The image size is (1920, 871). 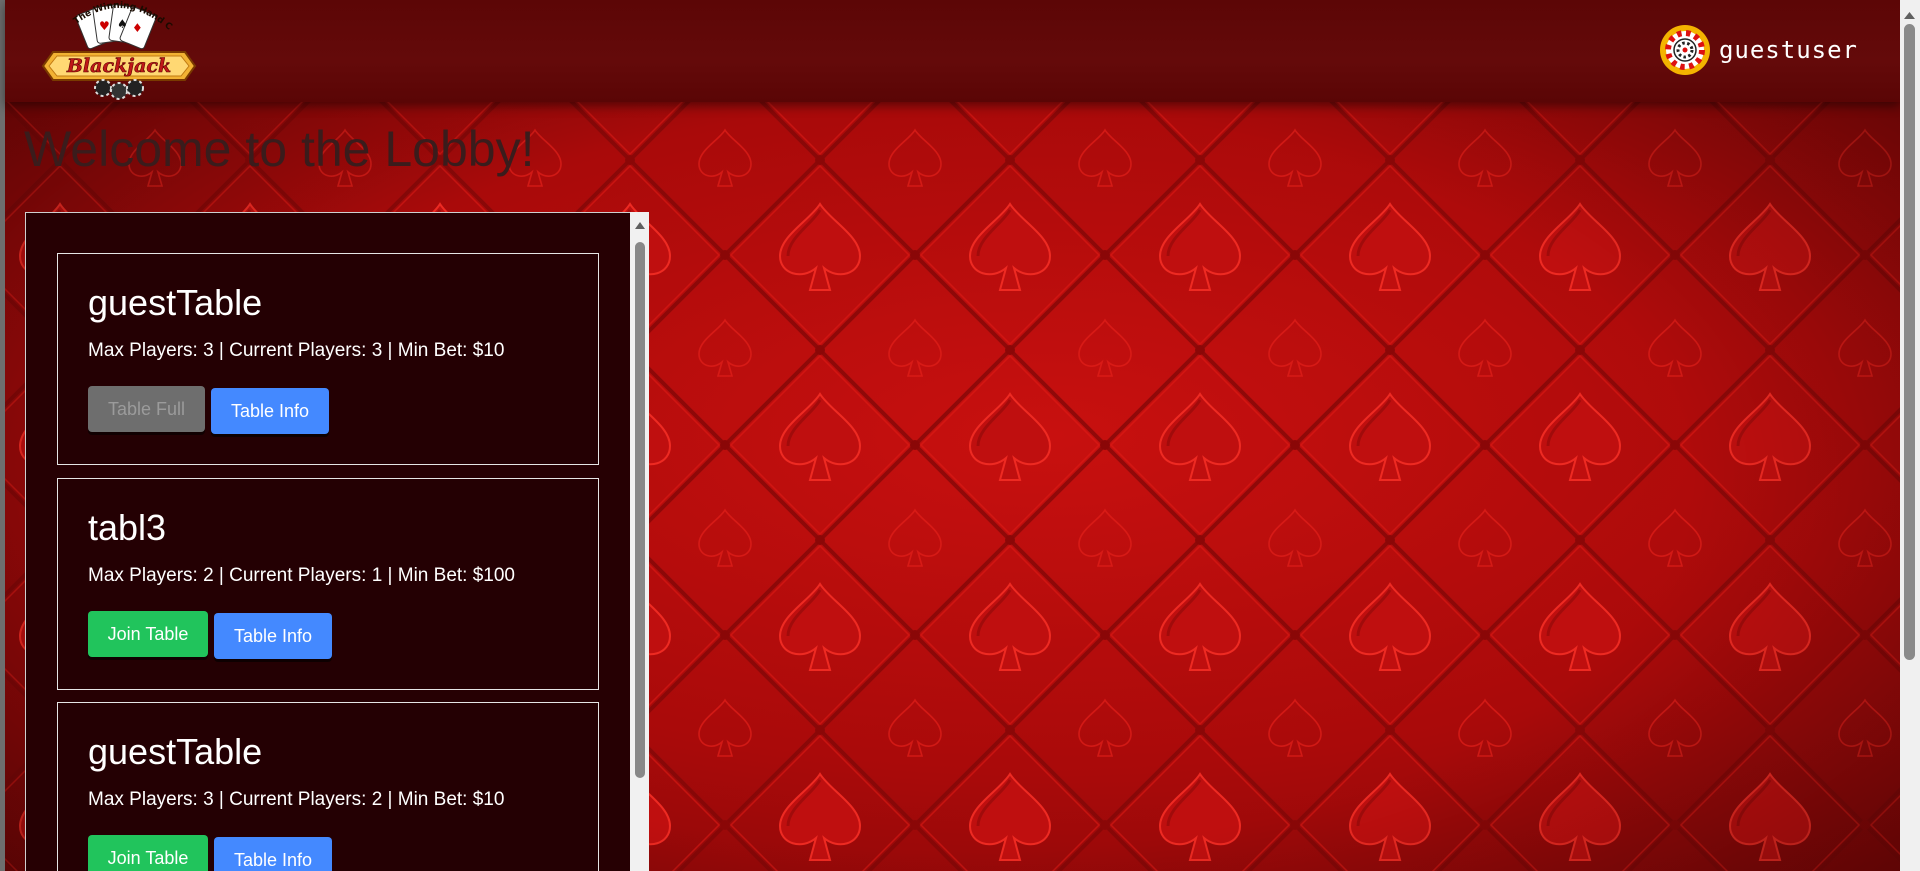 What do you see at coordinates (119, 89) in the screenshot?
I see `chips-icon` at bounding box center [119, 89].